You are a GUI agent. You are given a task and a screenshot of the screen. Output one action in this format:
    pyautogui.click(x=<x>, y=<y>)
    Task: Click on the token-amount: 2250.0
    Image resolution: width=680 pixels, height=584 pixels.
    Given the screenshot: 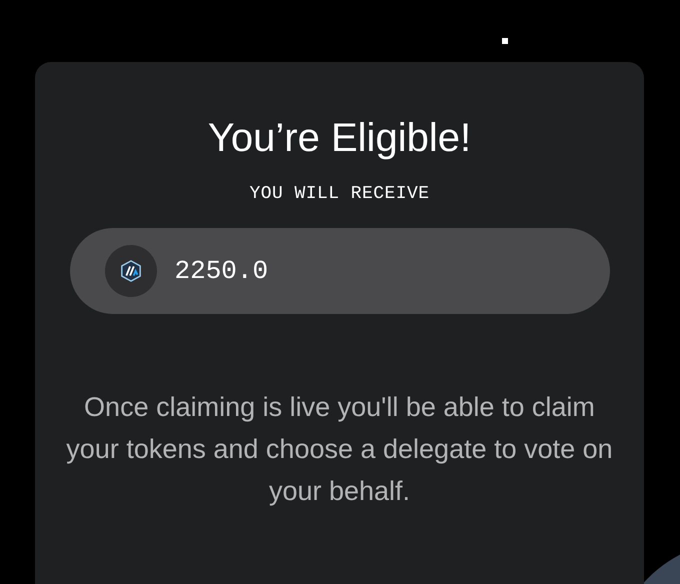 What is the action you would take?
    pyautogui.click(x=221, y=271)
    